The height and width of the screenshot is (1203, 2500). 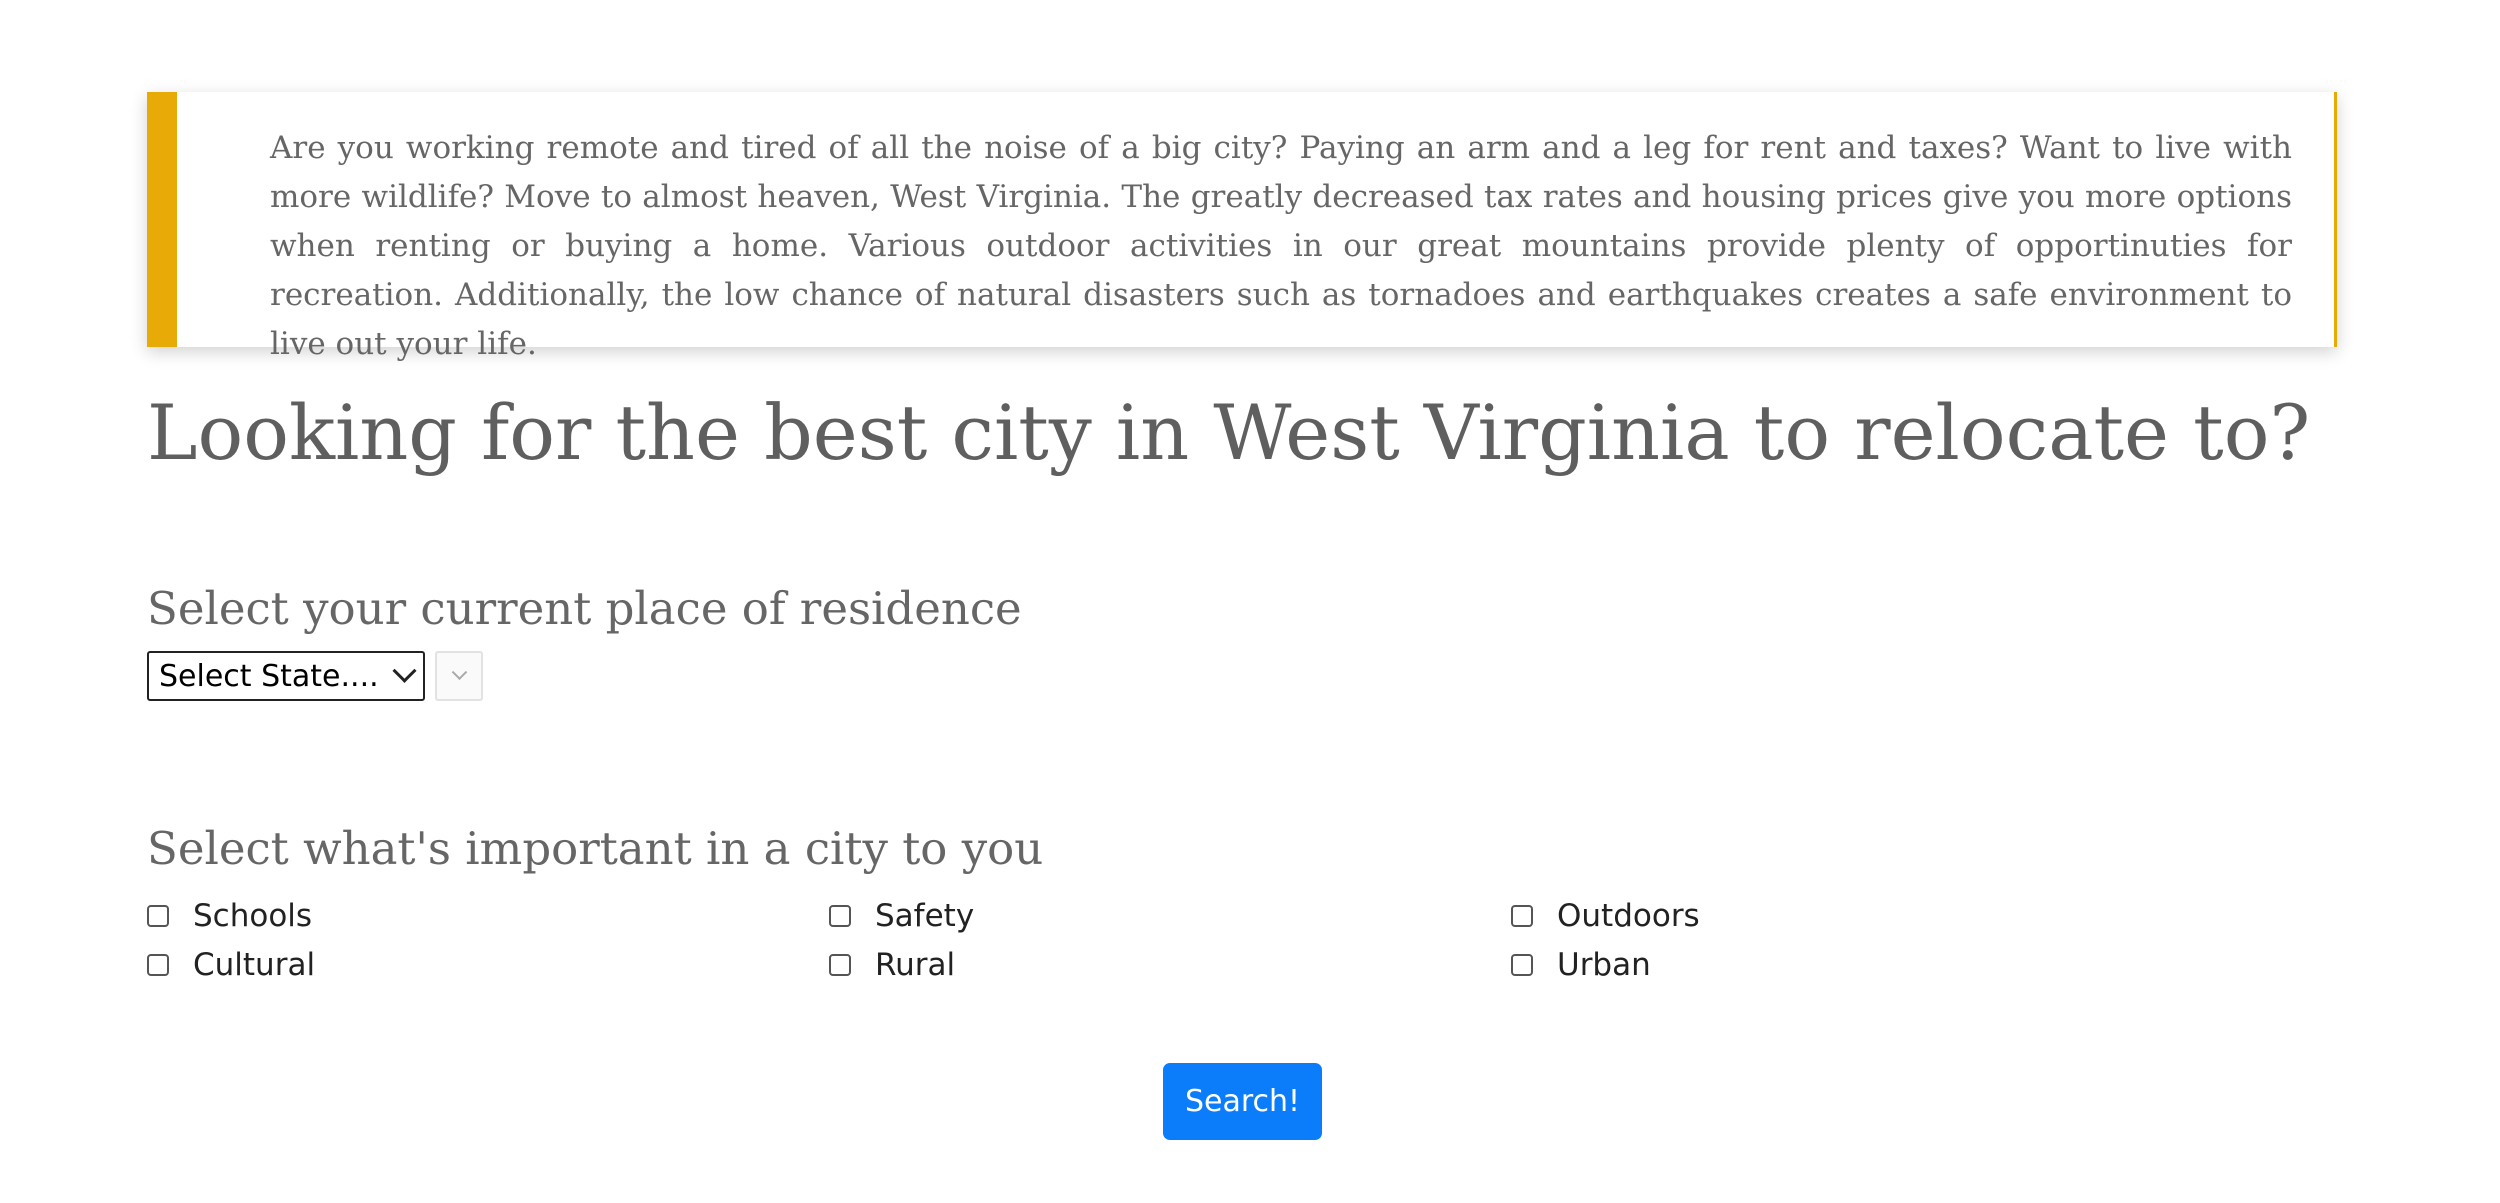 I want to click on search-area: Search!, so click(x=1242, y=1101).